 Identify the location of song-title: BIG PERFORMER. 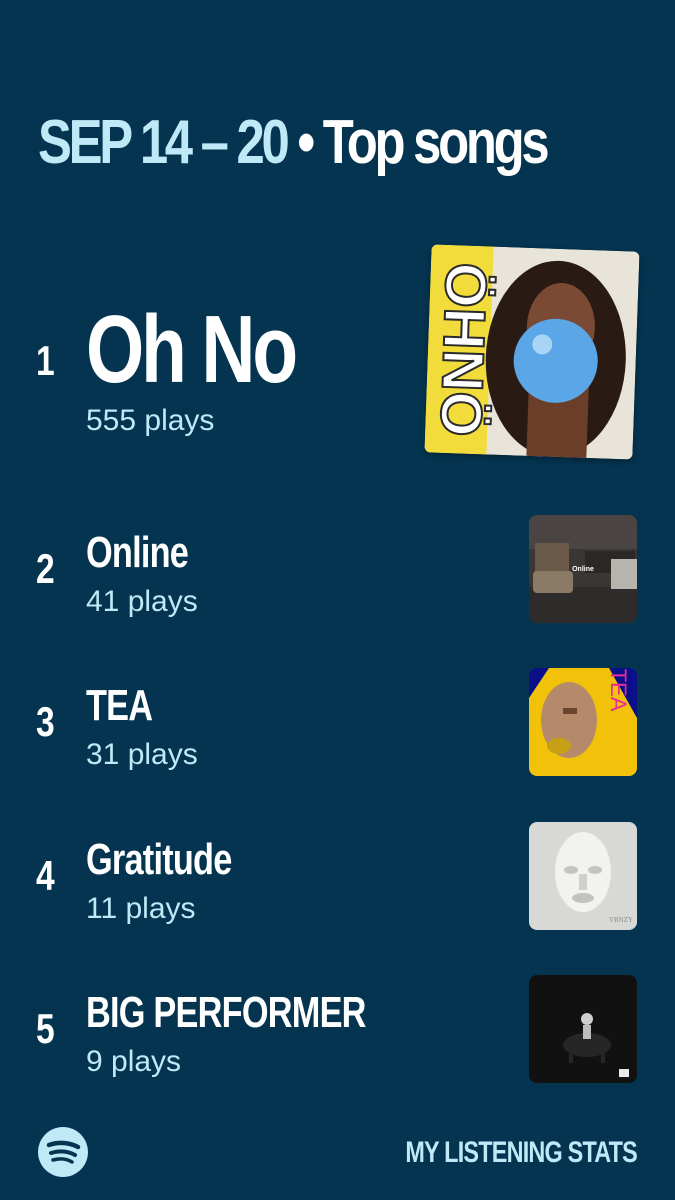
(226, 1012).